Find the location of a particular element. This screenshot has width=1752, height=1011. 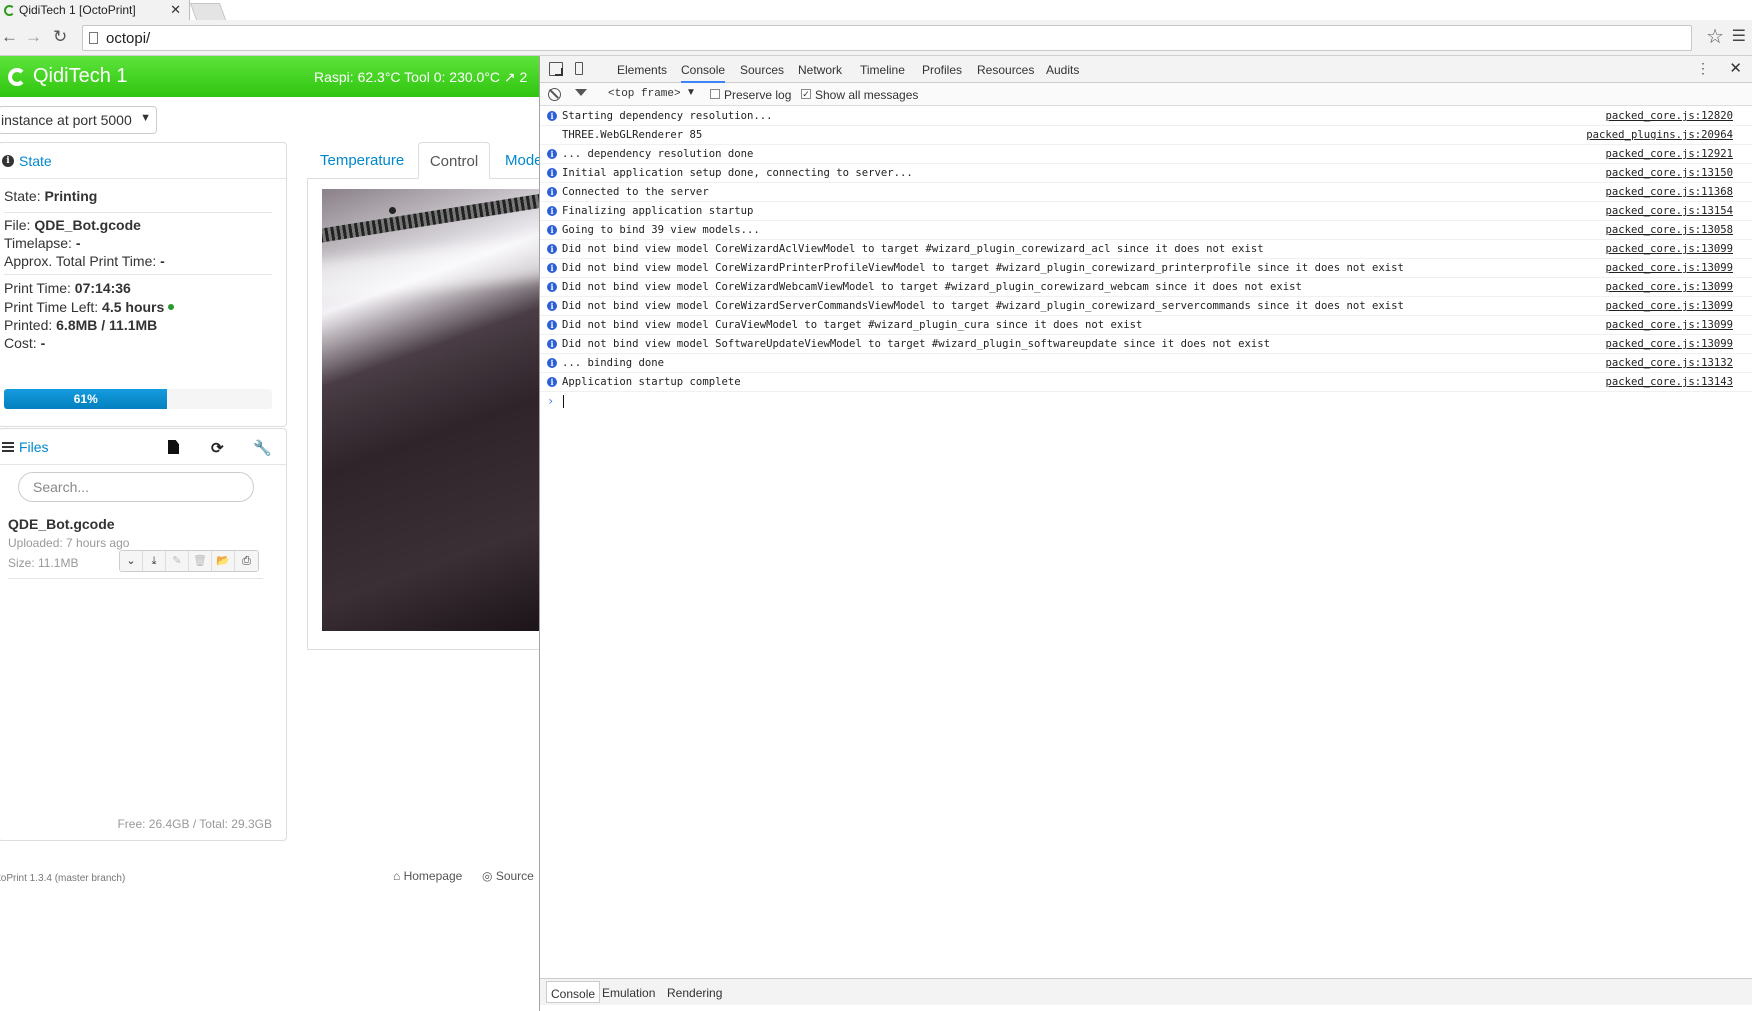

filter-icon is located at coordinates (581, 92).